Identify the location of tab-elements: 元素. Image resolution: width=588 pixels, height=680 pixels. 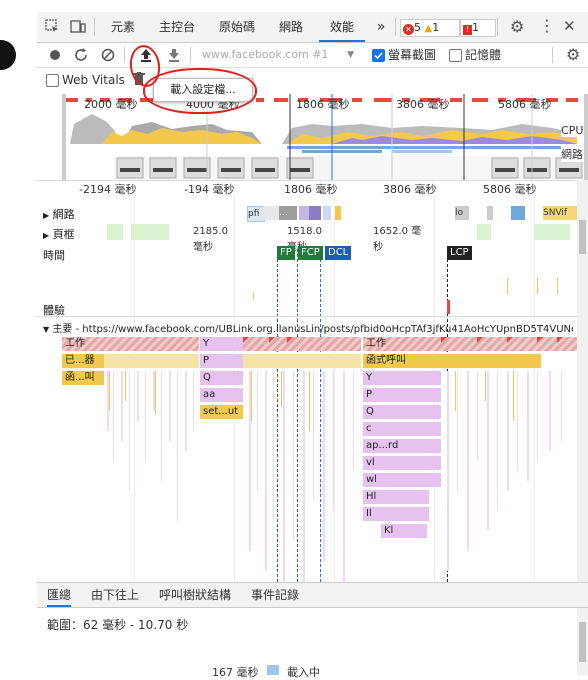
(123, 27).